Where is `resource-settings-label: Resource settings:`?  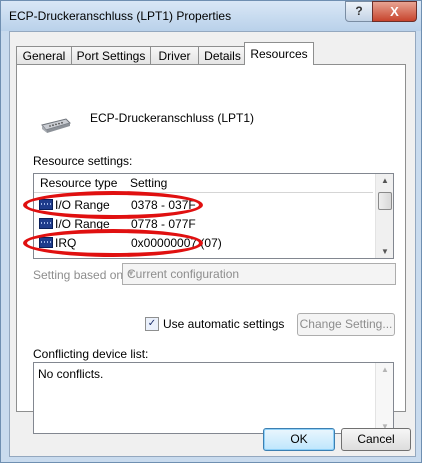 resource-settings-label: Resource settings: is located at coordinates (83, 161).